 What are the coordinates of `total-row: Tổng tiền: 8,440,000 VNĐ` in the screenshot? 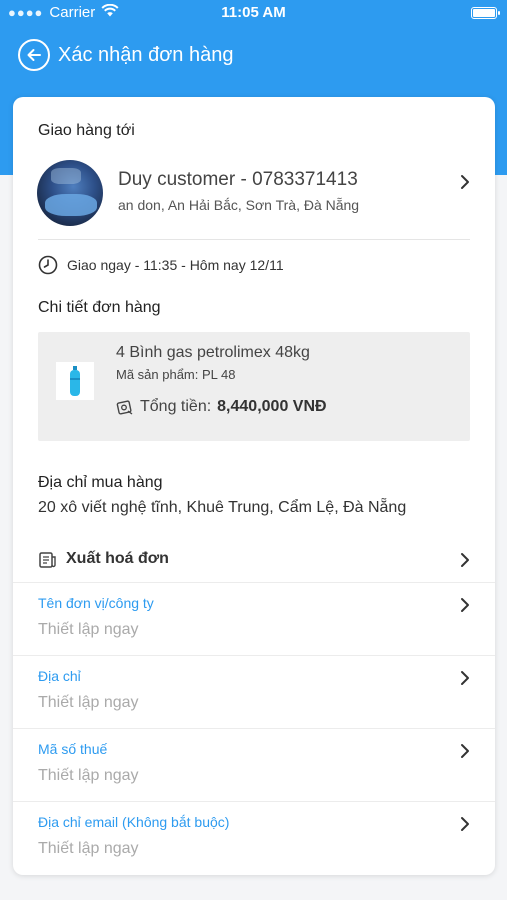 It's located at (221, 407).